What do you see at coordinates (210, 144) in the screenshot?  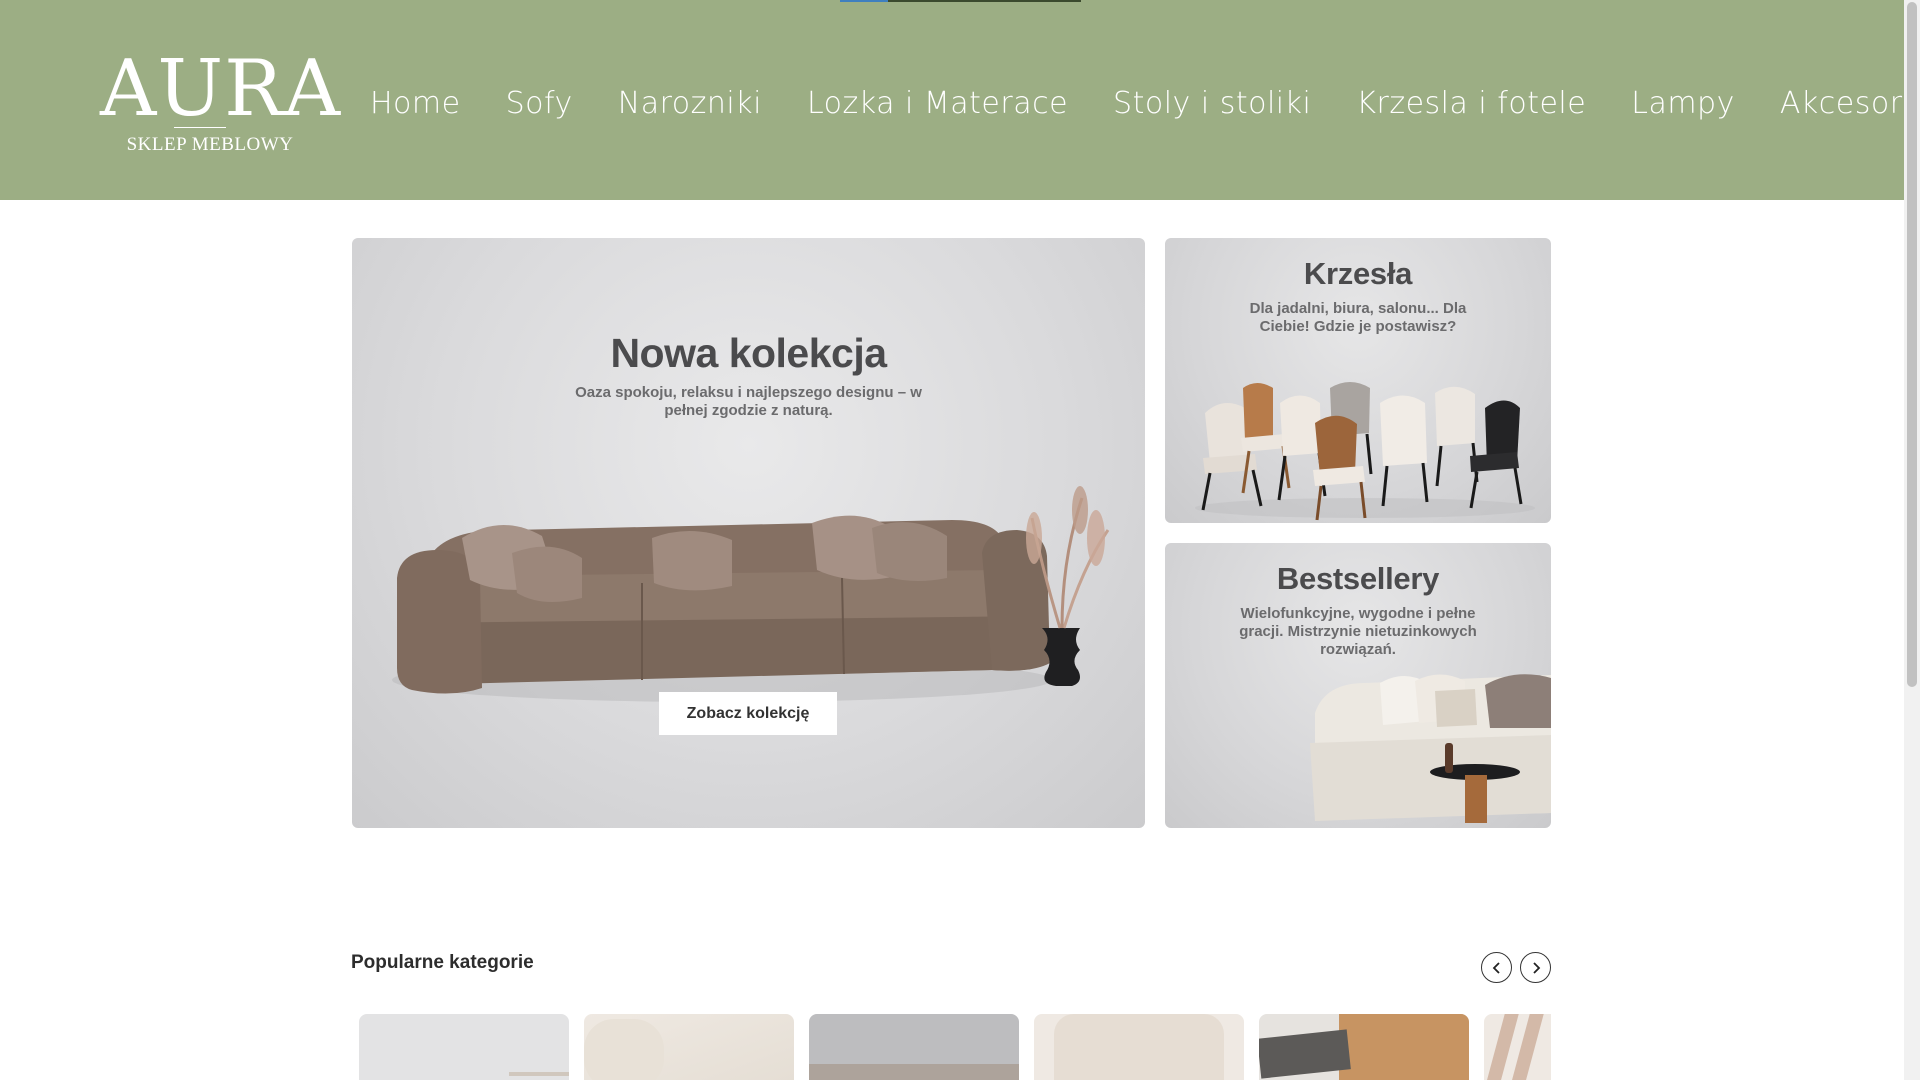 I see `logo-subtitle: SKLEP MEBLOWY` at bounding box center [210, 144].